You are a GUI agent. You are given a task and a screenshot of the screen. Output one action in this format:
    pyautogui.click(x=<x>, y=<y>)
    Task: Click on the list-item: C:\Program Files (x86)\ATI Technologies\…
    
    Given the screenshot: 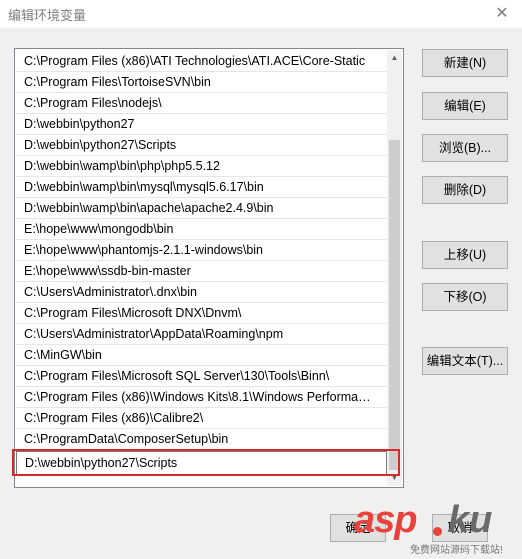 What is the action you would take?
    pyautogui.click(x=201, y=61)
    